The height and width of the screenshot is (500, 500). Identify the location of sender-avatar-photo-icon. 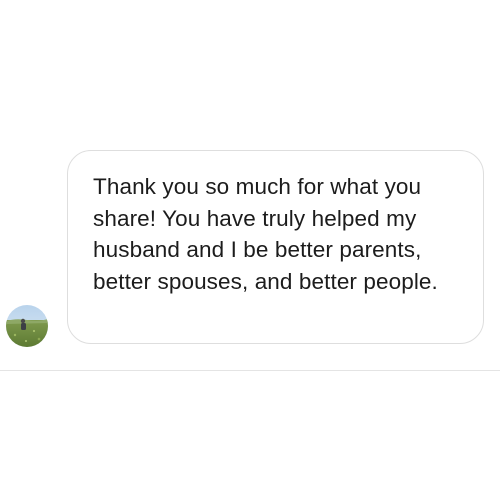
(27, 326).